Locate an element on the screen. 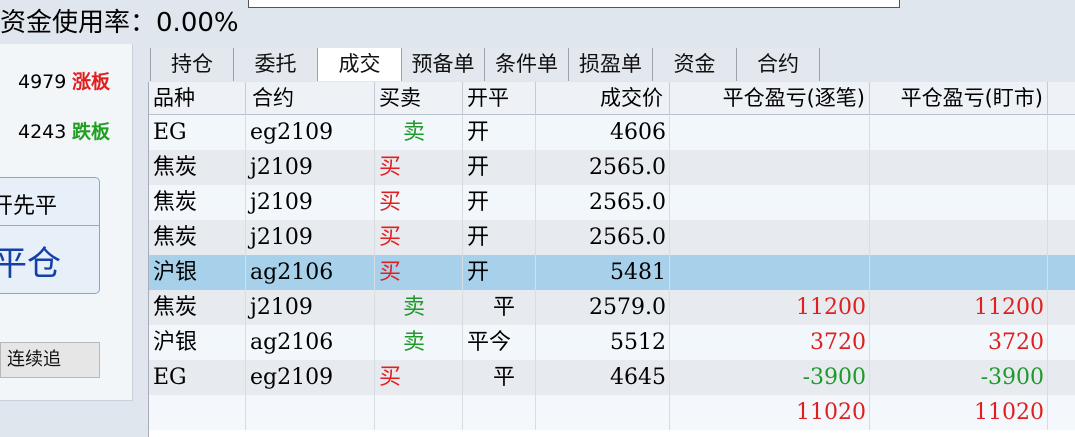  limit-down-row: 4243 跌板 is located at coordinates (66, 132).